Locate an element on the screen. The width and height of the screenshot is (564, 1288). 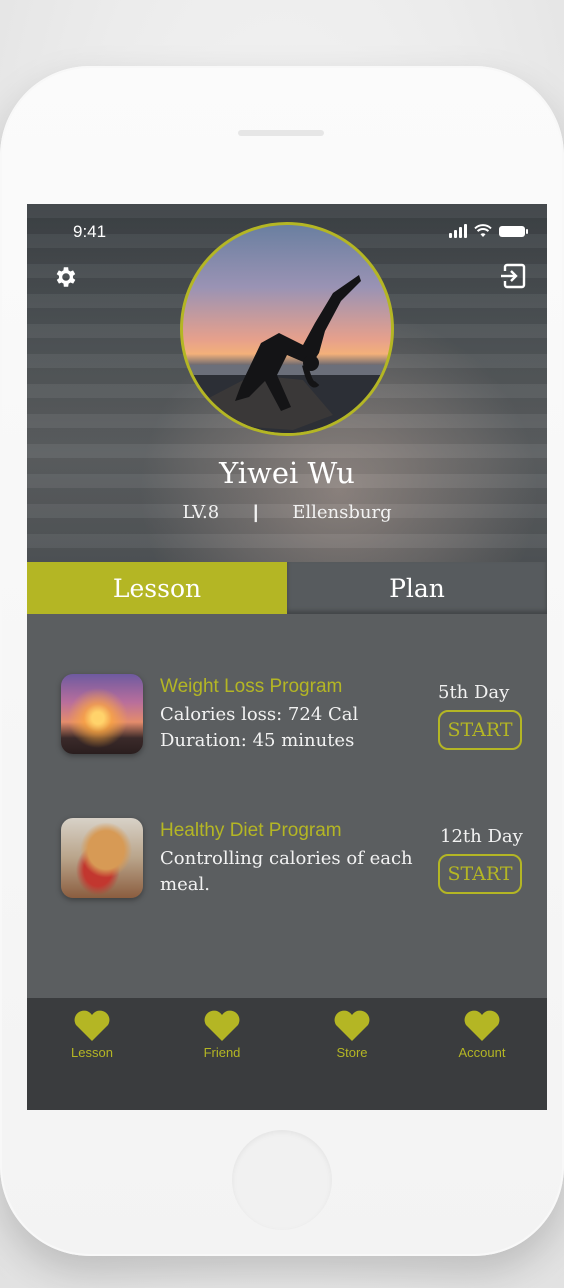
program-title: Weight Loss Program is located at coordinates (251, 686).